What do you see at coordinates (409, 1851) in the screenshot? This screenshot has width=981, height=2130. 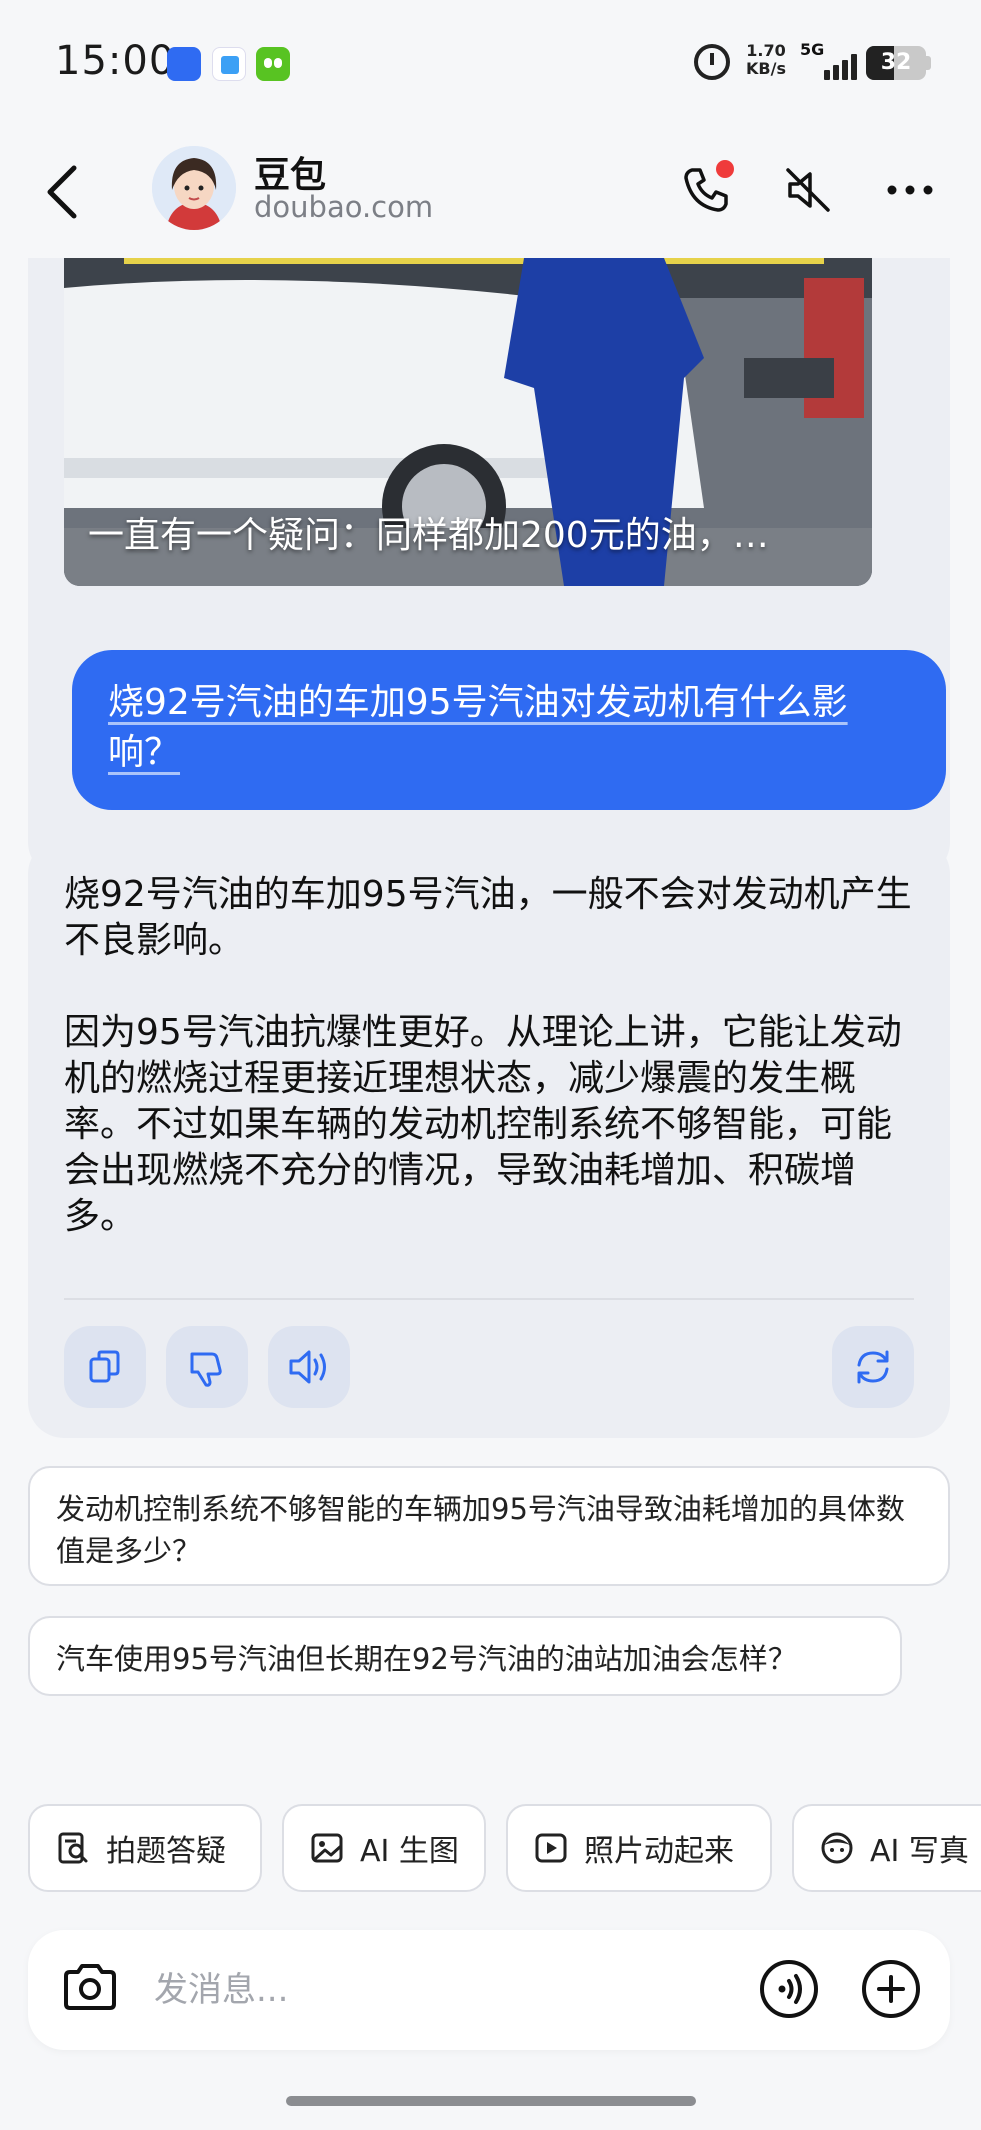 I see `tool-label: AI 生图` at bounding box center [409, 1851].